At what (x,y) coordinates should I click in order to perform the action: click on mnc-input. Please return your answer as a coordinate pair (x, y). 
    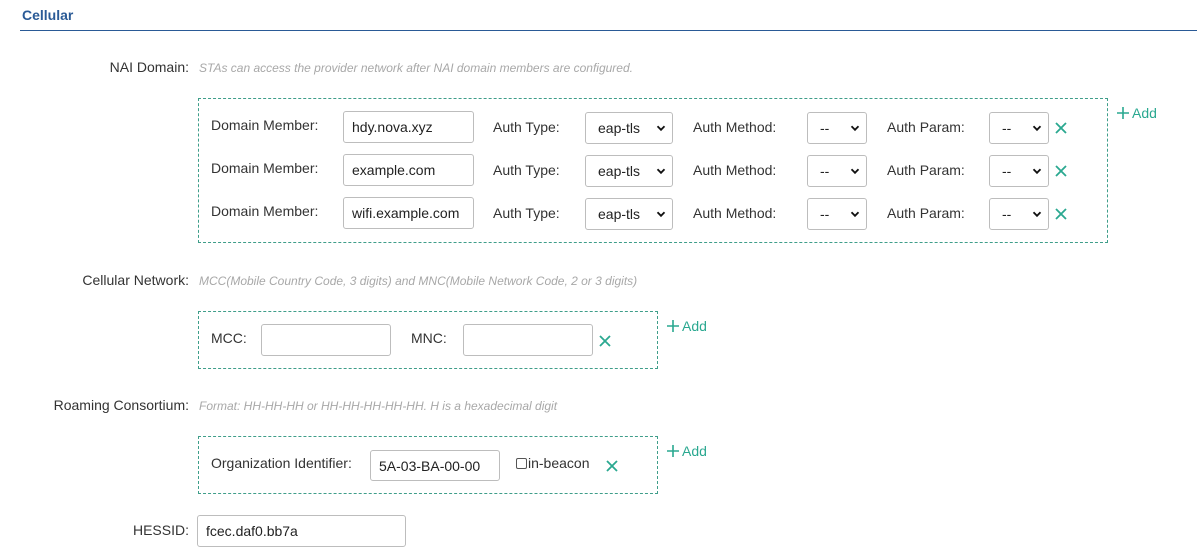
    Looking at the image, I should click on (528, 340).